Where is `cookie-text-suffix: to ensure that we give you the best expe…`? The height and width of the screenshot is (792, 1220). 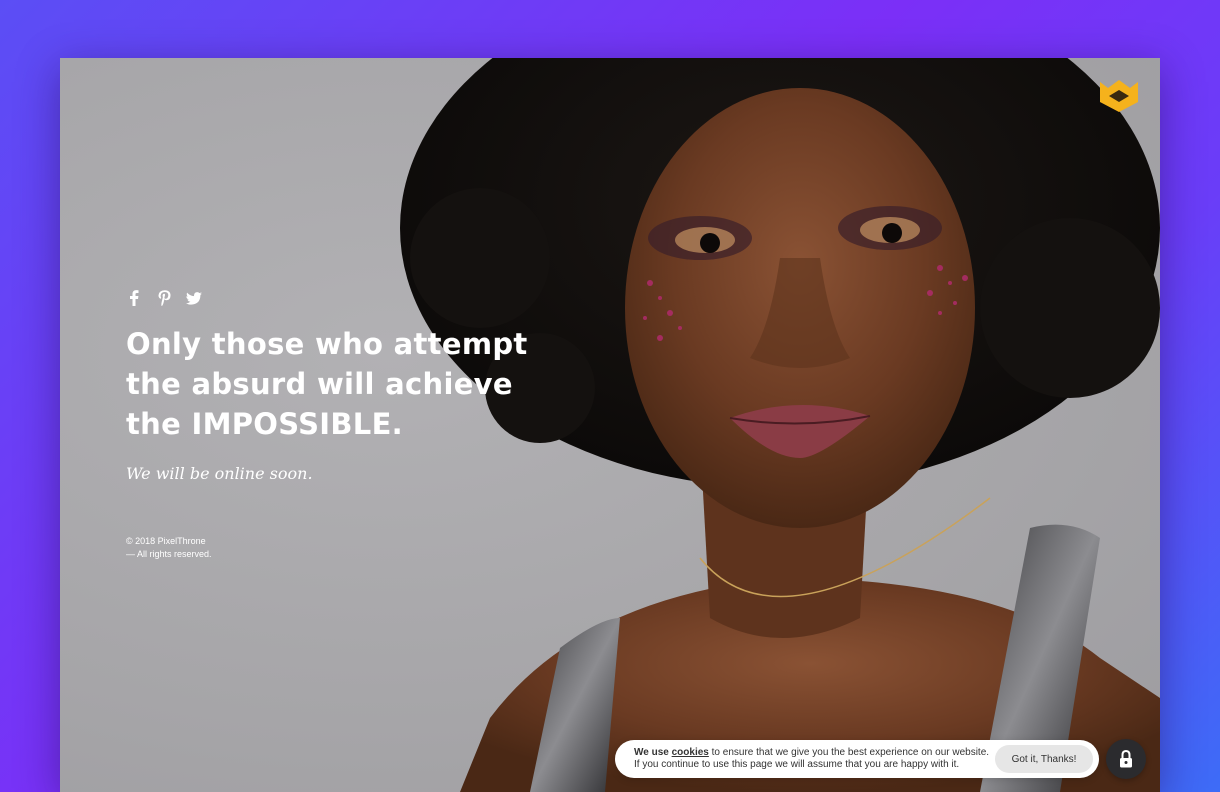 cookie-text-suffix: to ensure that we give you the best expe… is located at coordinates (850, 752).